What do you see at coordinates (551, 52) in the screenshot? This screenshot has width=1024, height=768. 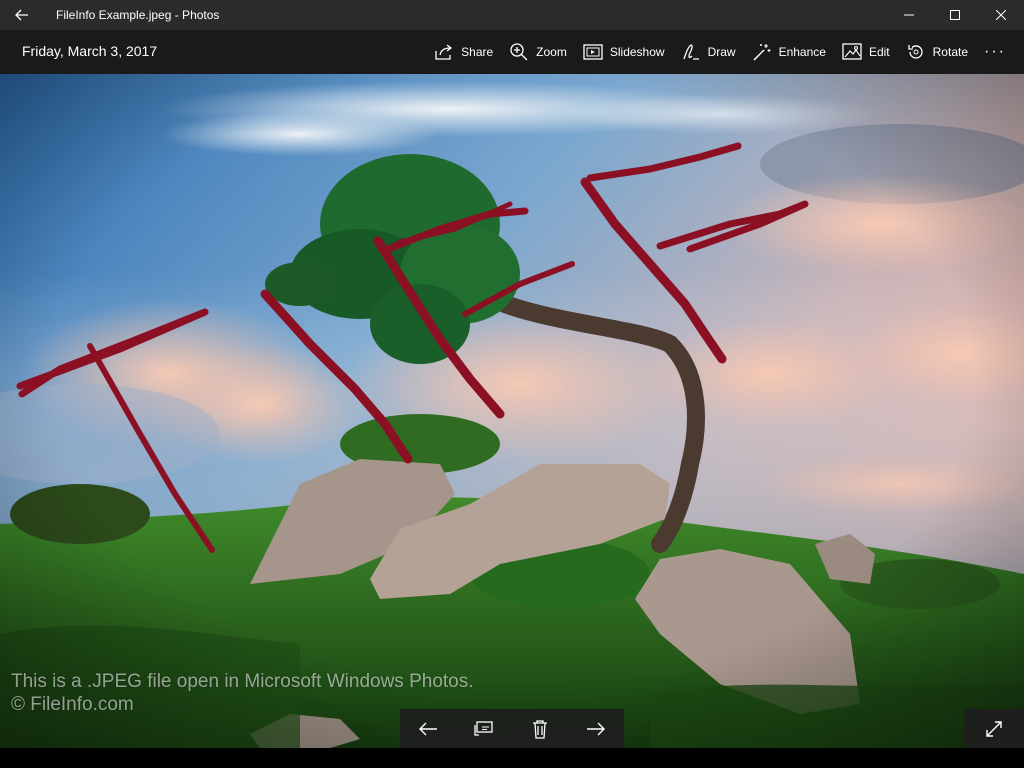 I see `zoom-label: Zoom` at bounding box center [551, 52].